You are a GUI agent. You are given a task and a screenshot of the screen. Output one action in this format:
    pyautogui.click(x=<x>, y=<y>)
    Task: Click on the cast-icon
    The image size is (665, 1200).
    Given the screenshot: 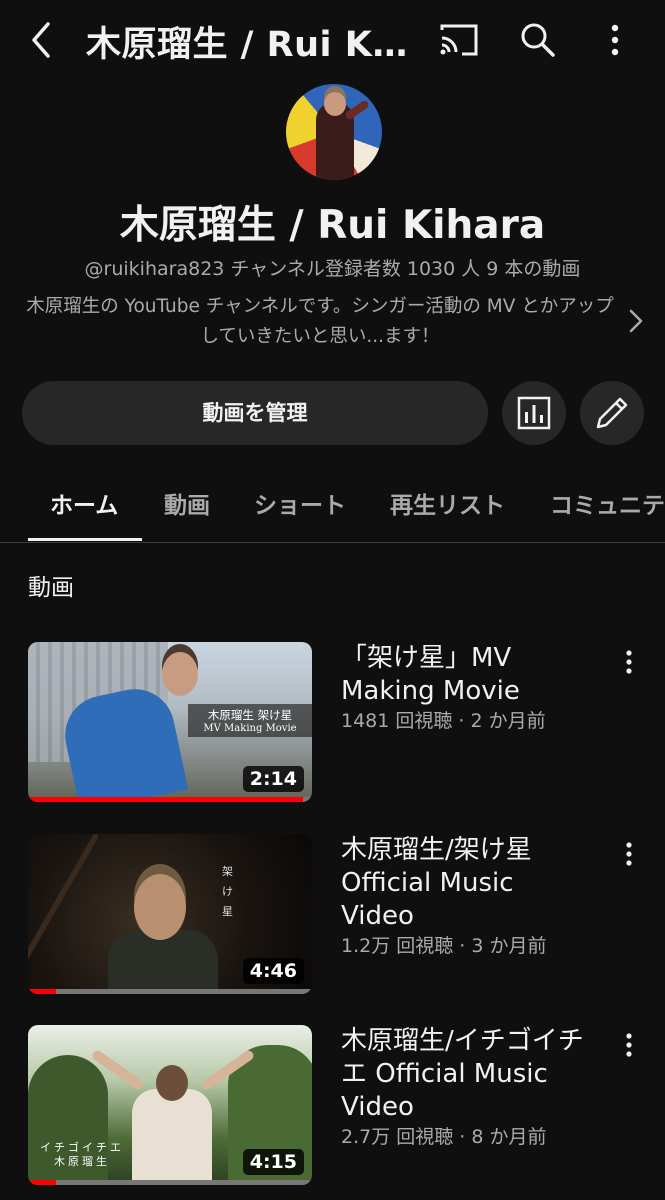 What is the action you would take?
    pyautogui.click(x=459, y=40)
    